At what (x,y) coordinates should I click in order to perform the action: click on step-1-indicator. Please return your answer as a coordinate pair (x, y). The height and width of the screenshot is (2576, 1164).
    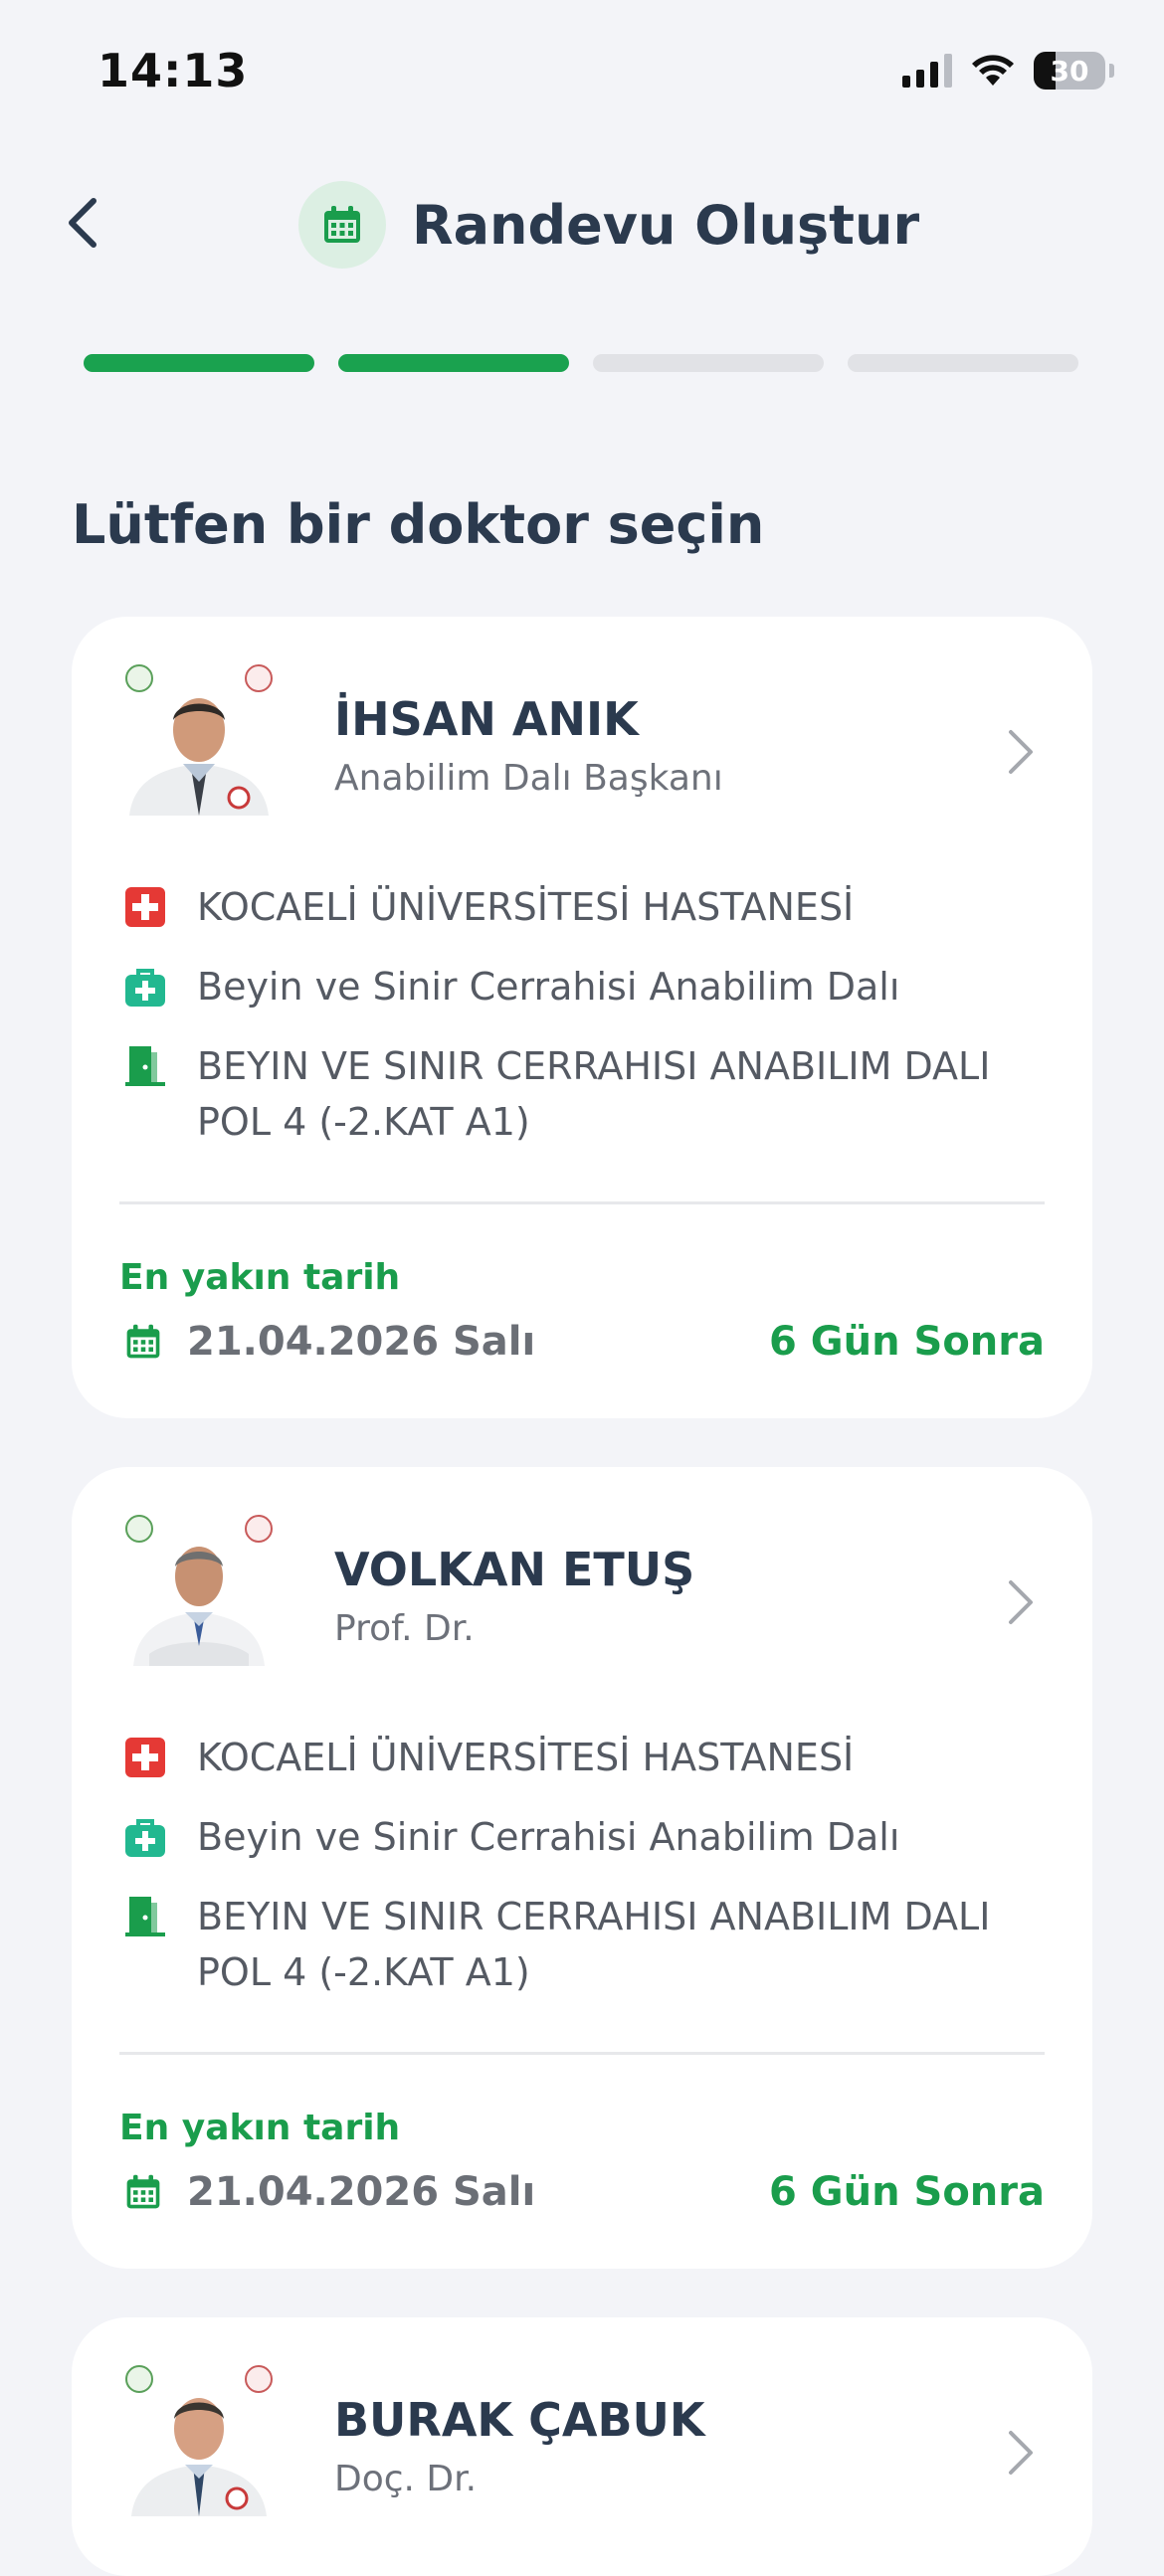
    Looking at the image, I should click on (199, 363).